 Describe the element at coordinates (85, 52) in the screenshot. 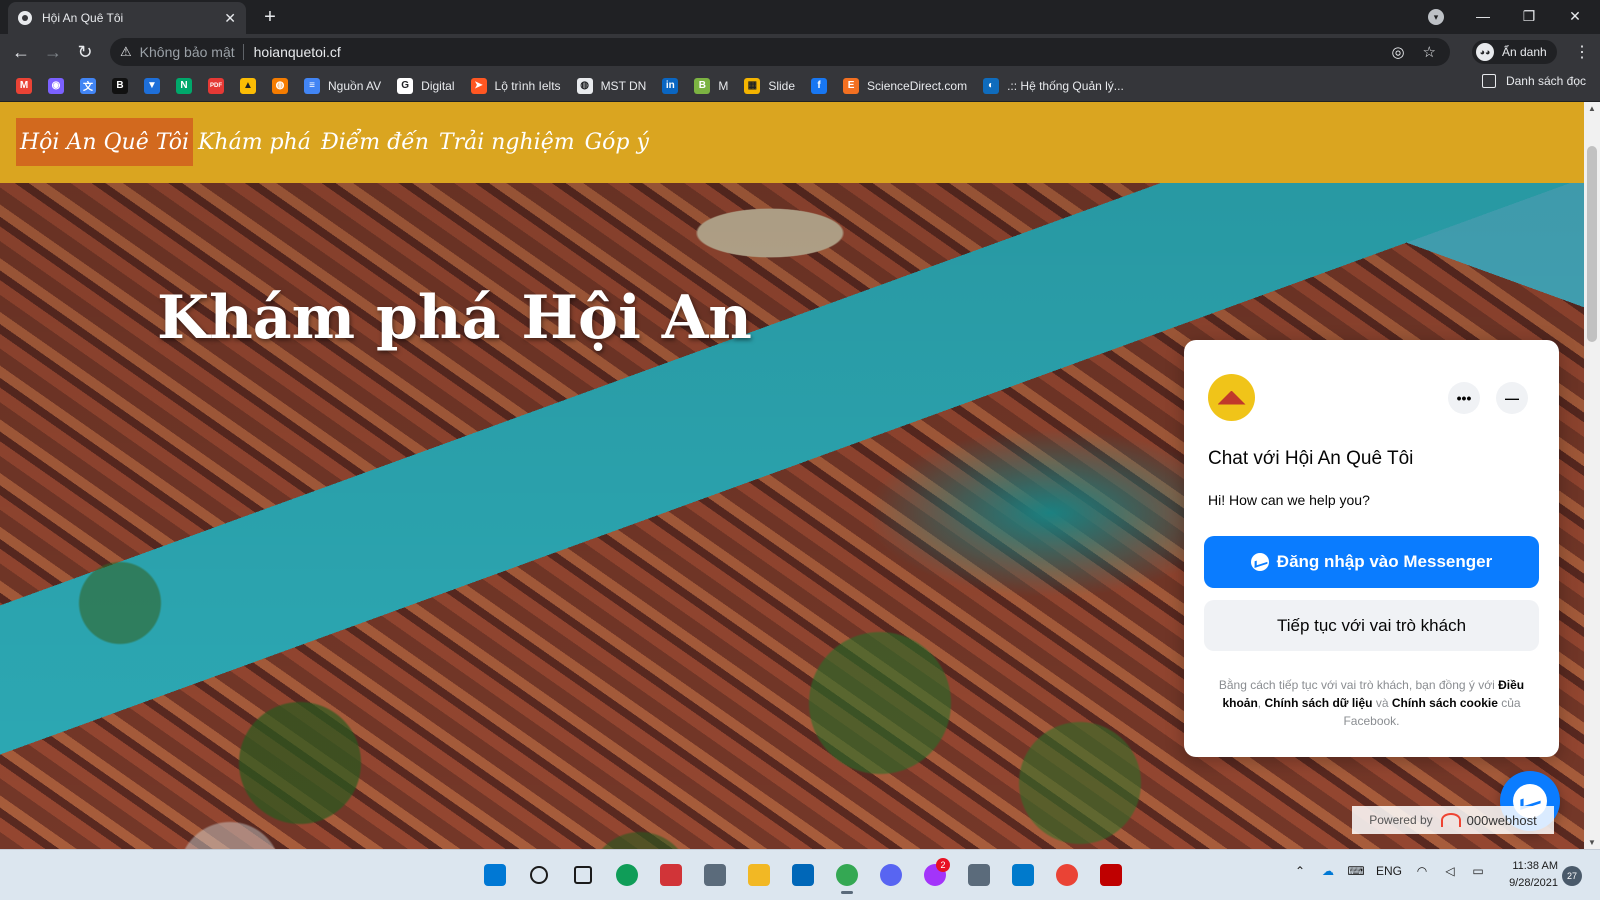

I see `reload-button: ↻` at that location.